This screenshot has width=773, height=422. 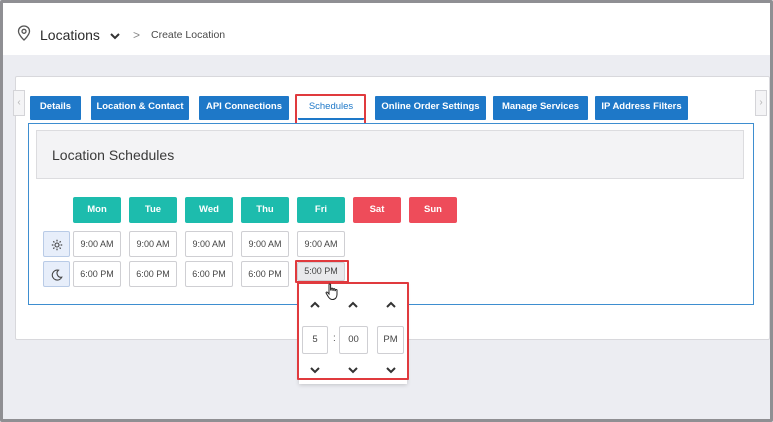 I want to click on period-toggle-button: PM, so click(x=390, y=340).